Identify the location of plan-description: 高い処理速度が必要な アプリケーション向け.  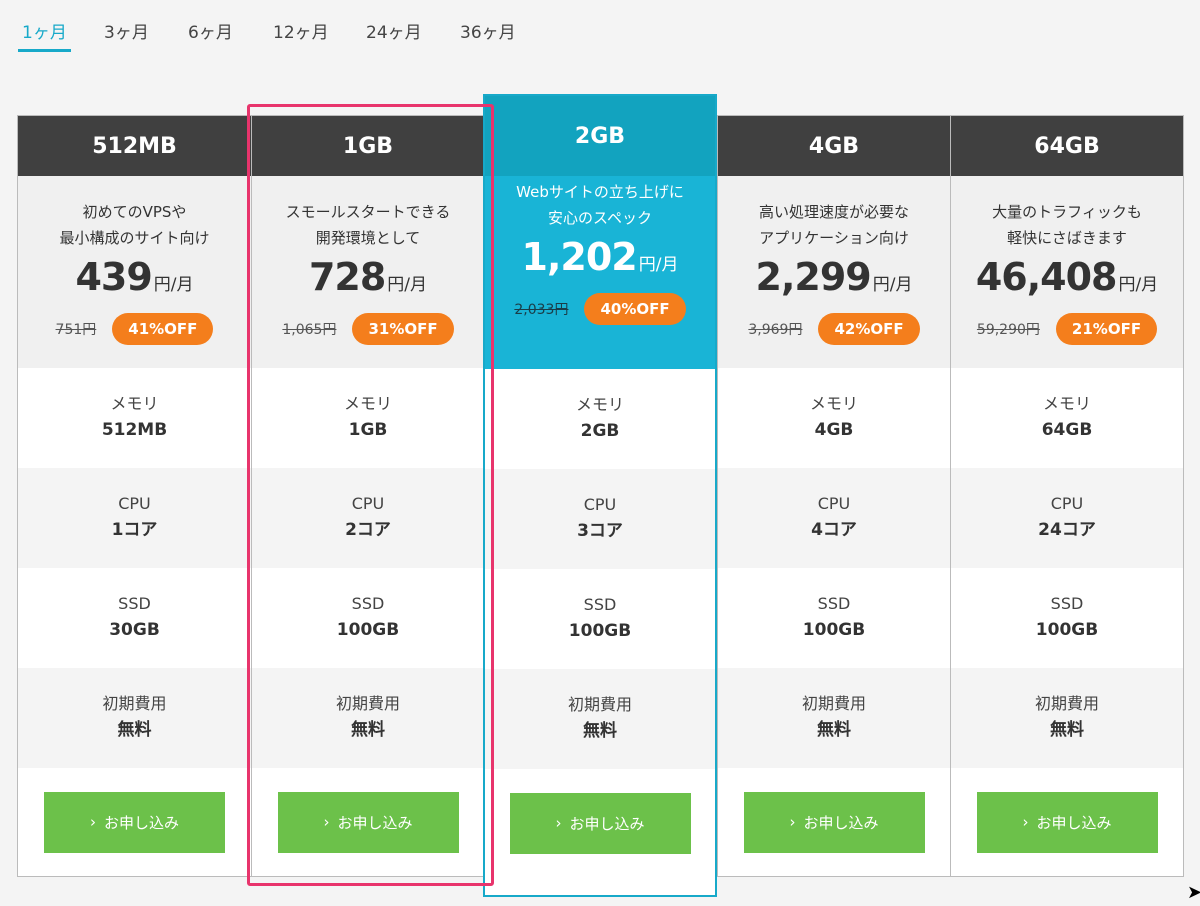
(833, 225).